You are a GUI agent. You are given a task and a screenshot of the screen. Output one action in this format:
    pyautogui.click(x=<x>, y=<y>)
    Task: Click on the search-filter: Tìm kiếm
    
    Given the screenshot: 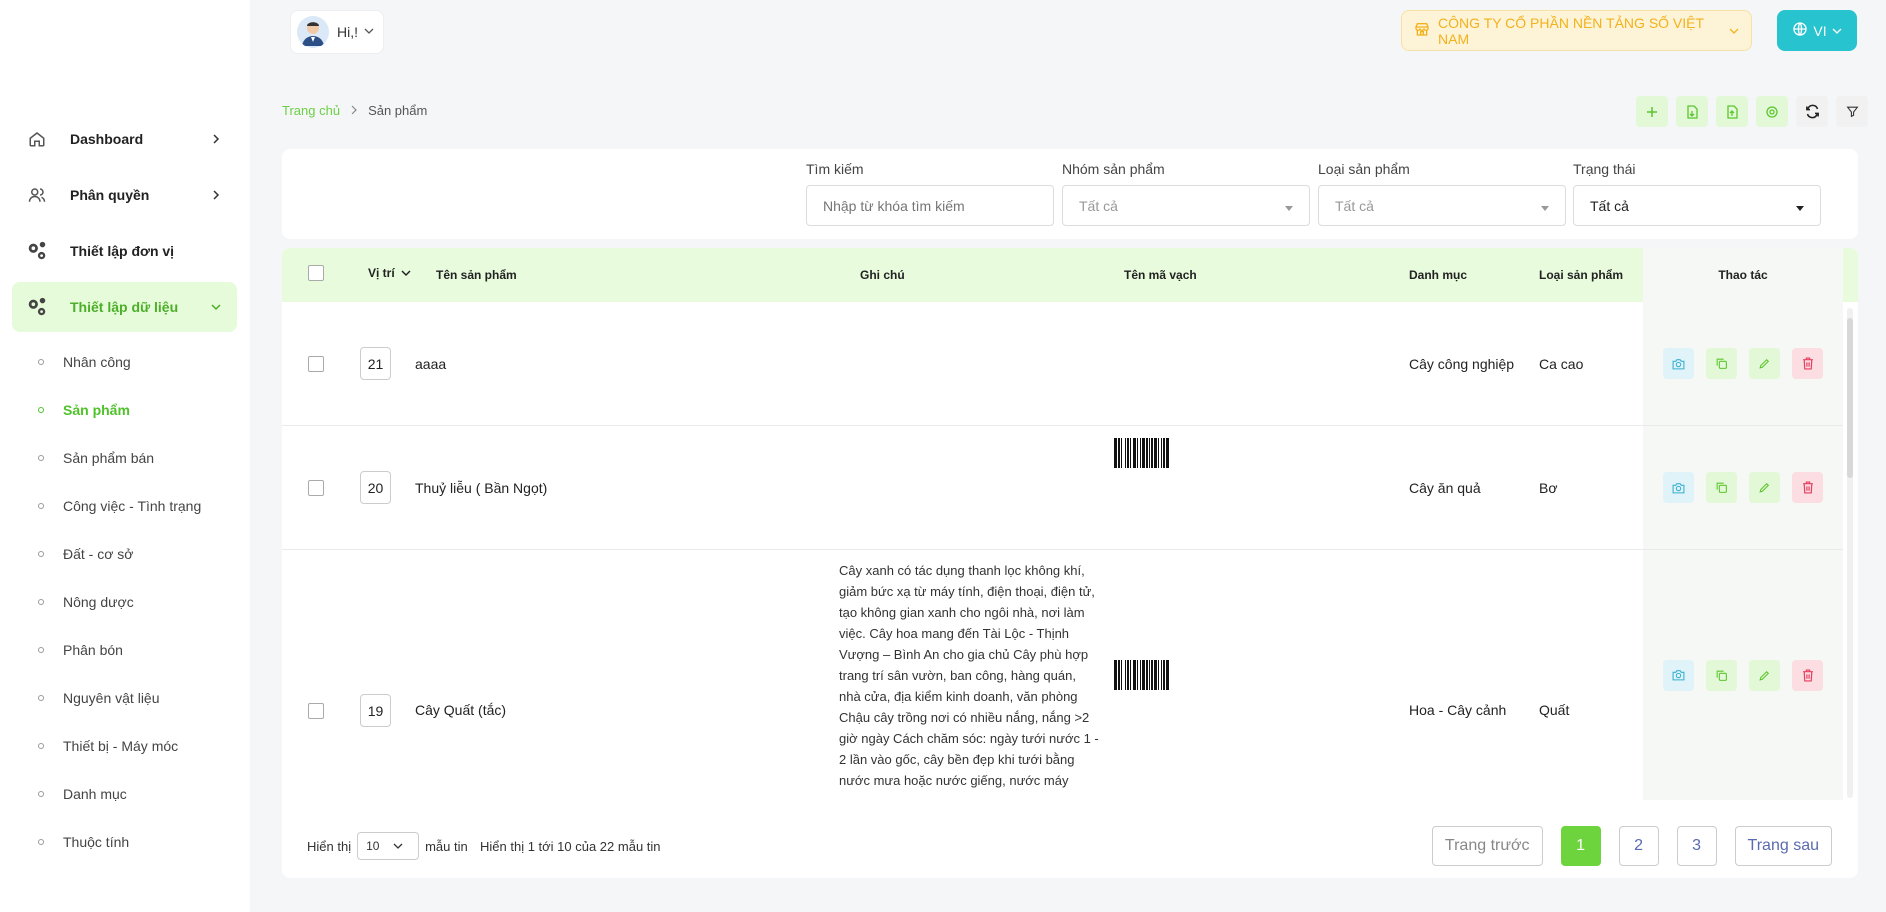 What is the action you would take?
    pyautogui.click(x=930, y=193)
    